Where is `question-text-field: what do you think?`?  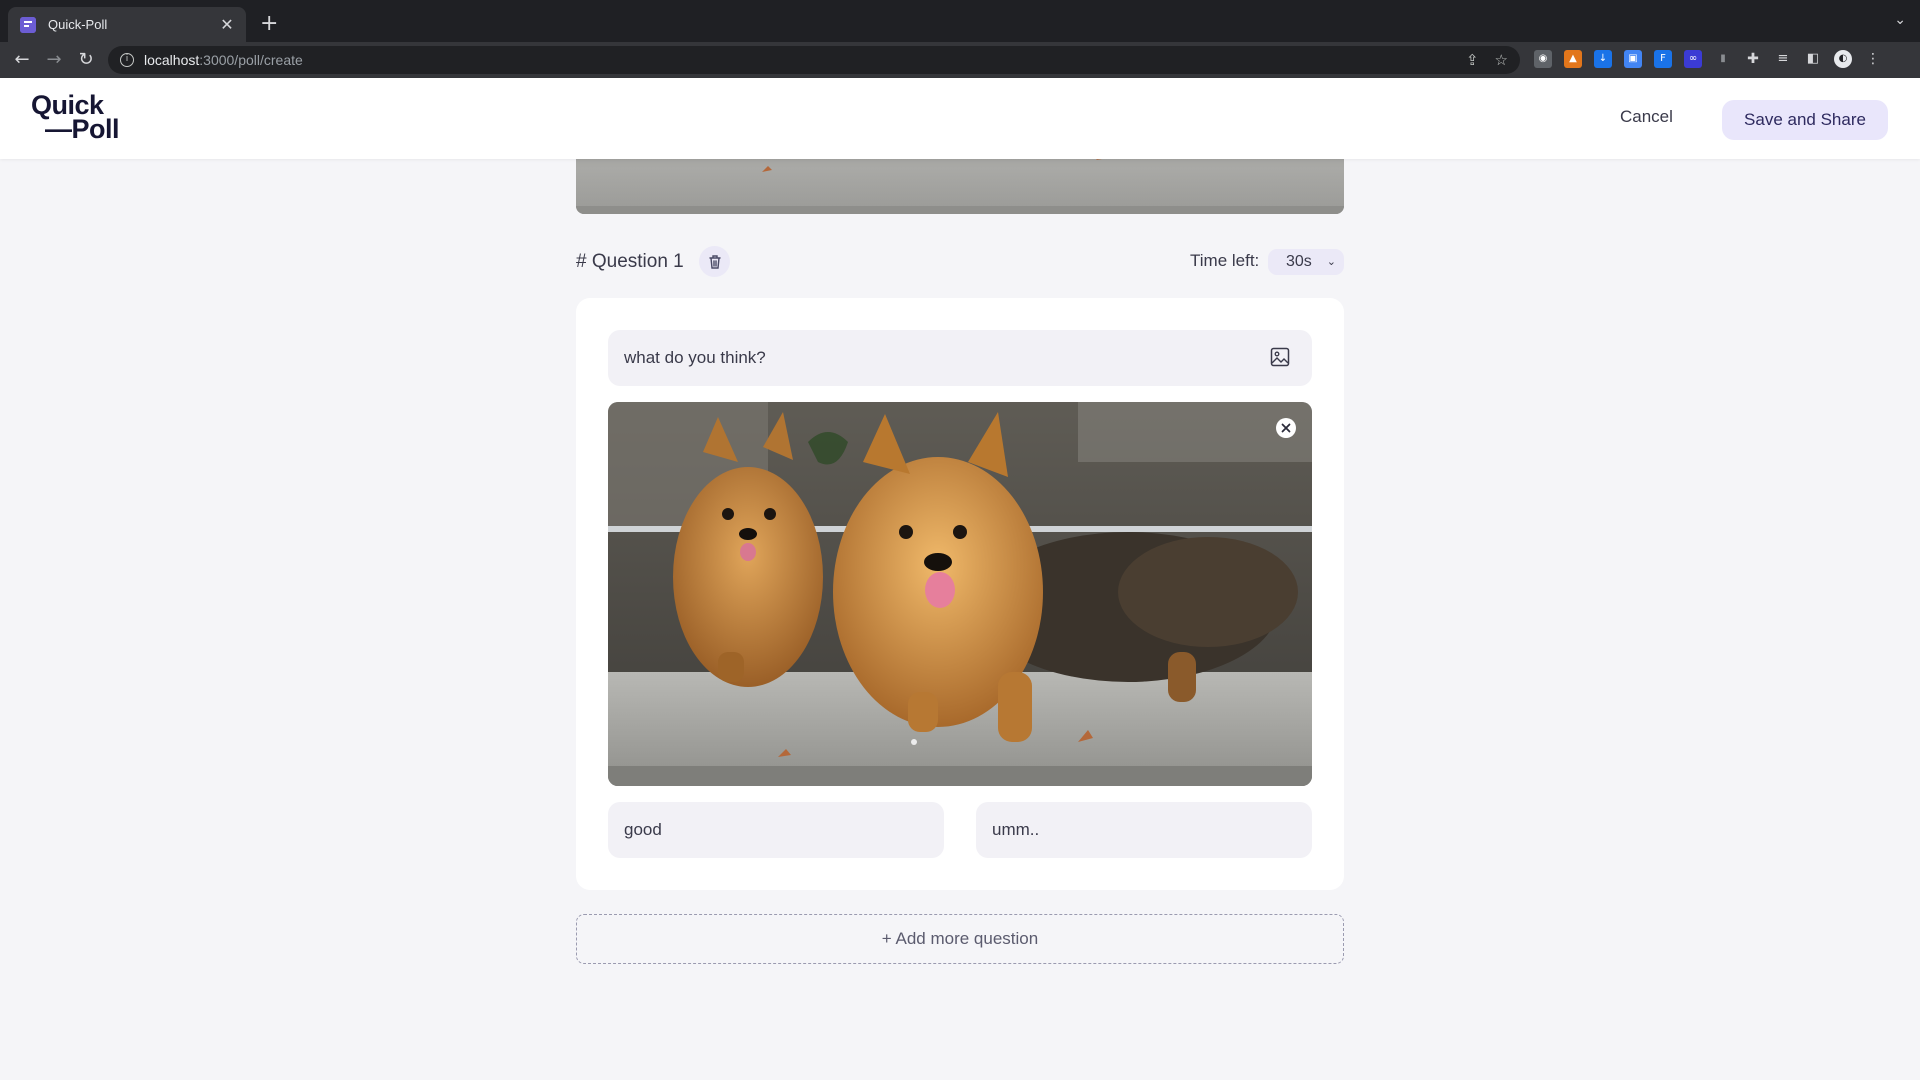 question-text-field: what do you think? is located at coordinates (960, 358).